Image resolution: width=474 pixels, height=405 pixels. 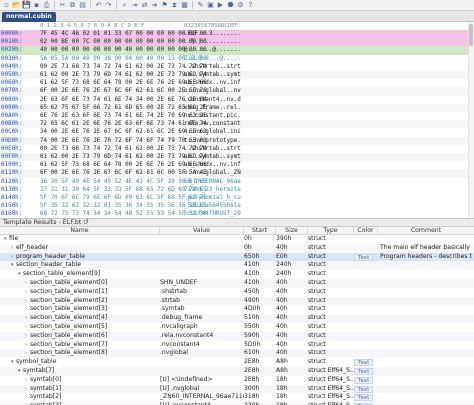 I want to click on tree-row: ▾ symtab[7] 2E8h A8h struct Elf64_S... Text, so click(x=237, y=371).